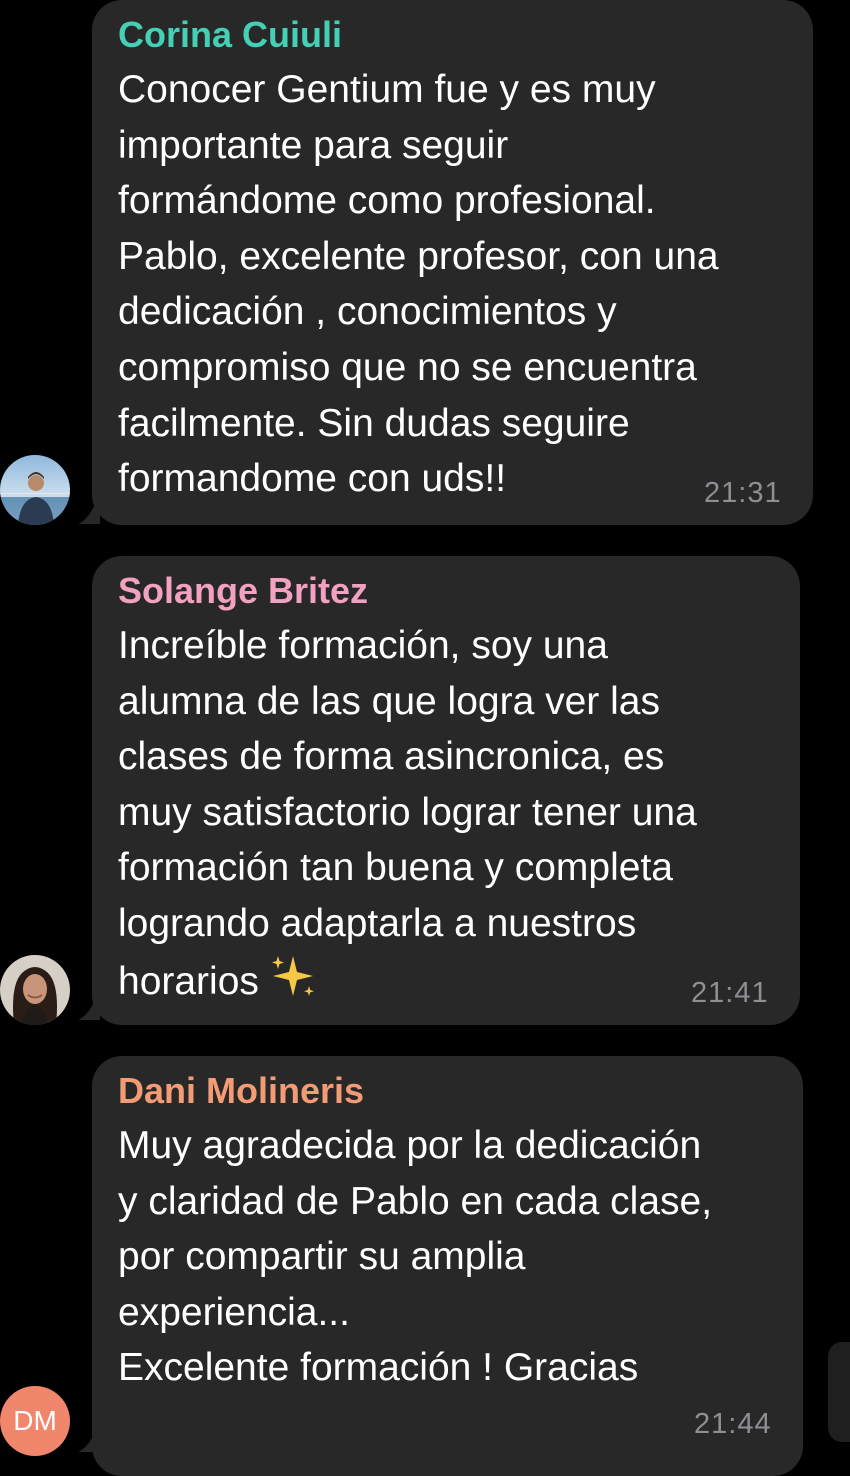 The height and width of the screenshot is (1476, 850). What do you see at coordinates (230, 35) in the screenshot?
I see `sender-name: Corina Cuiuli` at bounding box center [230, 35].